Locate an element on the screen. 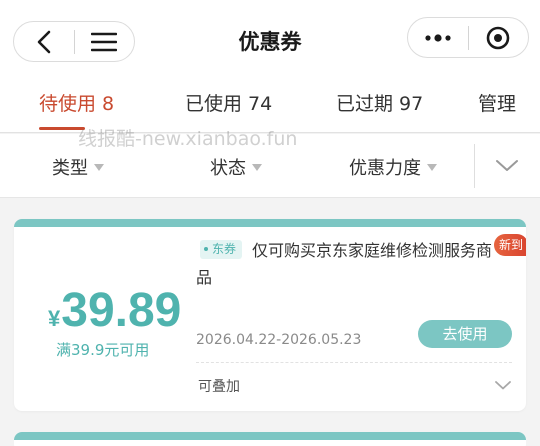  filter-status: 状态 is located at coordinates (236, 167).